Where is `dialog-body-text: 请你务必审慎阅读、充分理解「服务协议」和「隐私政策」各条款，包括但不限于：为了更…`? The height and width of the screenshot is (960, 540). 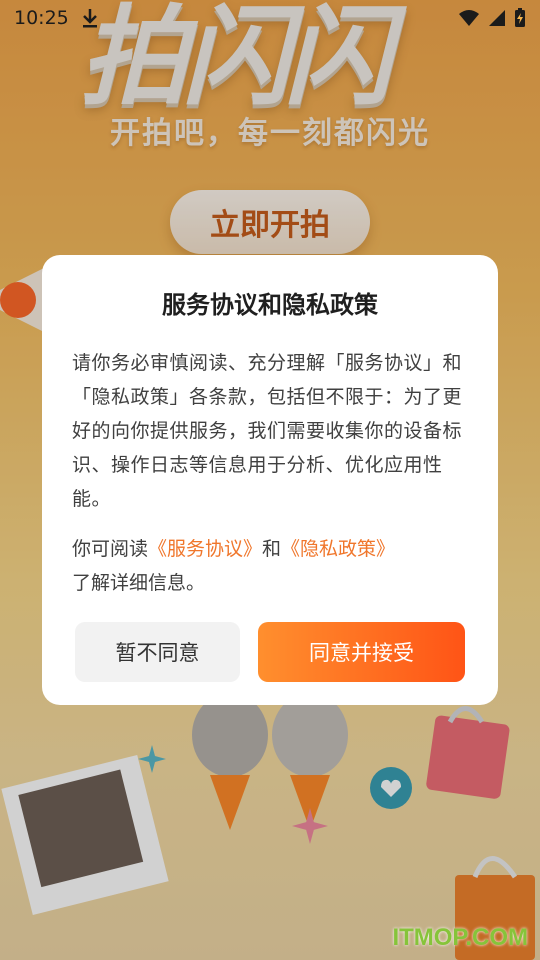
dialog-body-text: 请你务必审慎阅读、充分理解「服务协议」和「隐私政策」各条款，包括但不限于：为了更… is located at coordinates (267, 431).